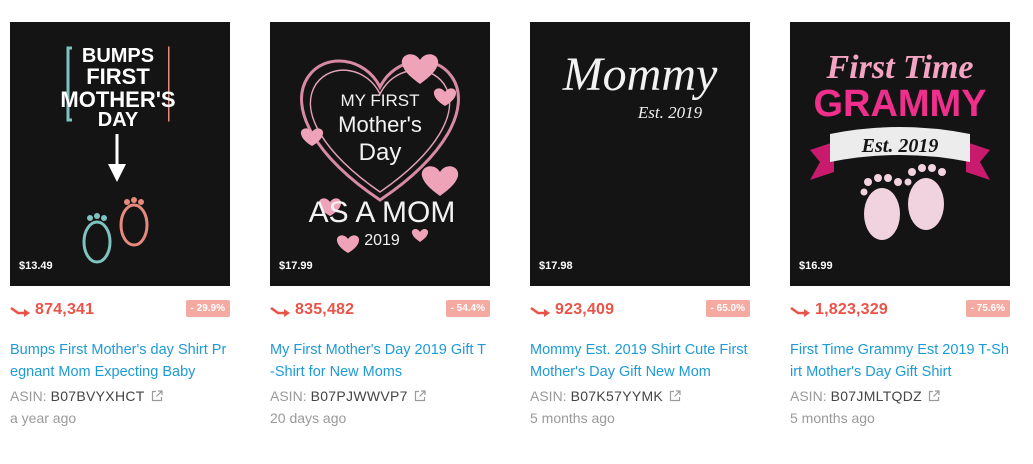 The image size is (1033, 464). I want to click on art-text: AS A MOM, so click(382, 212).